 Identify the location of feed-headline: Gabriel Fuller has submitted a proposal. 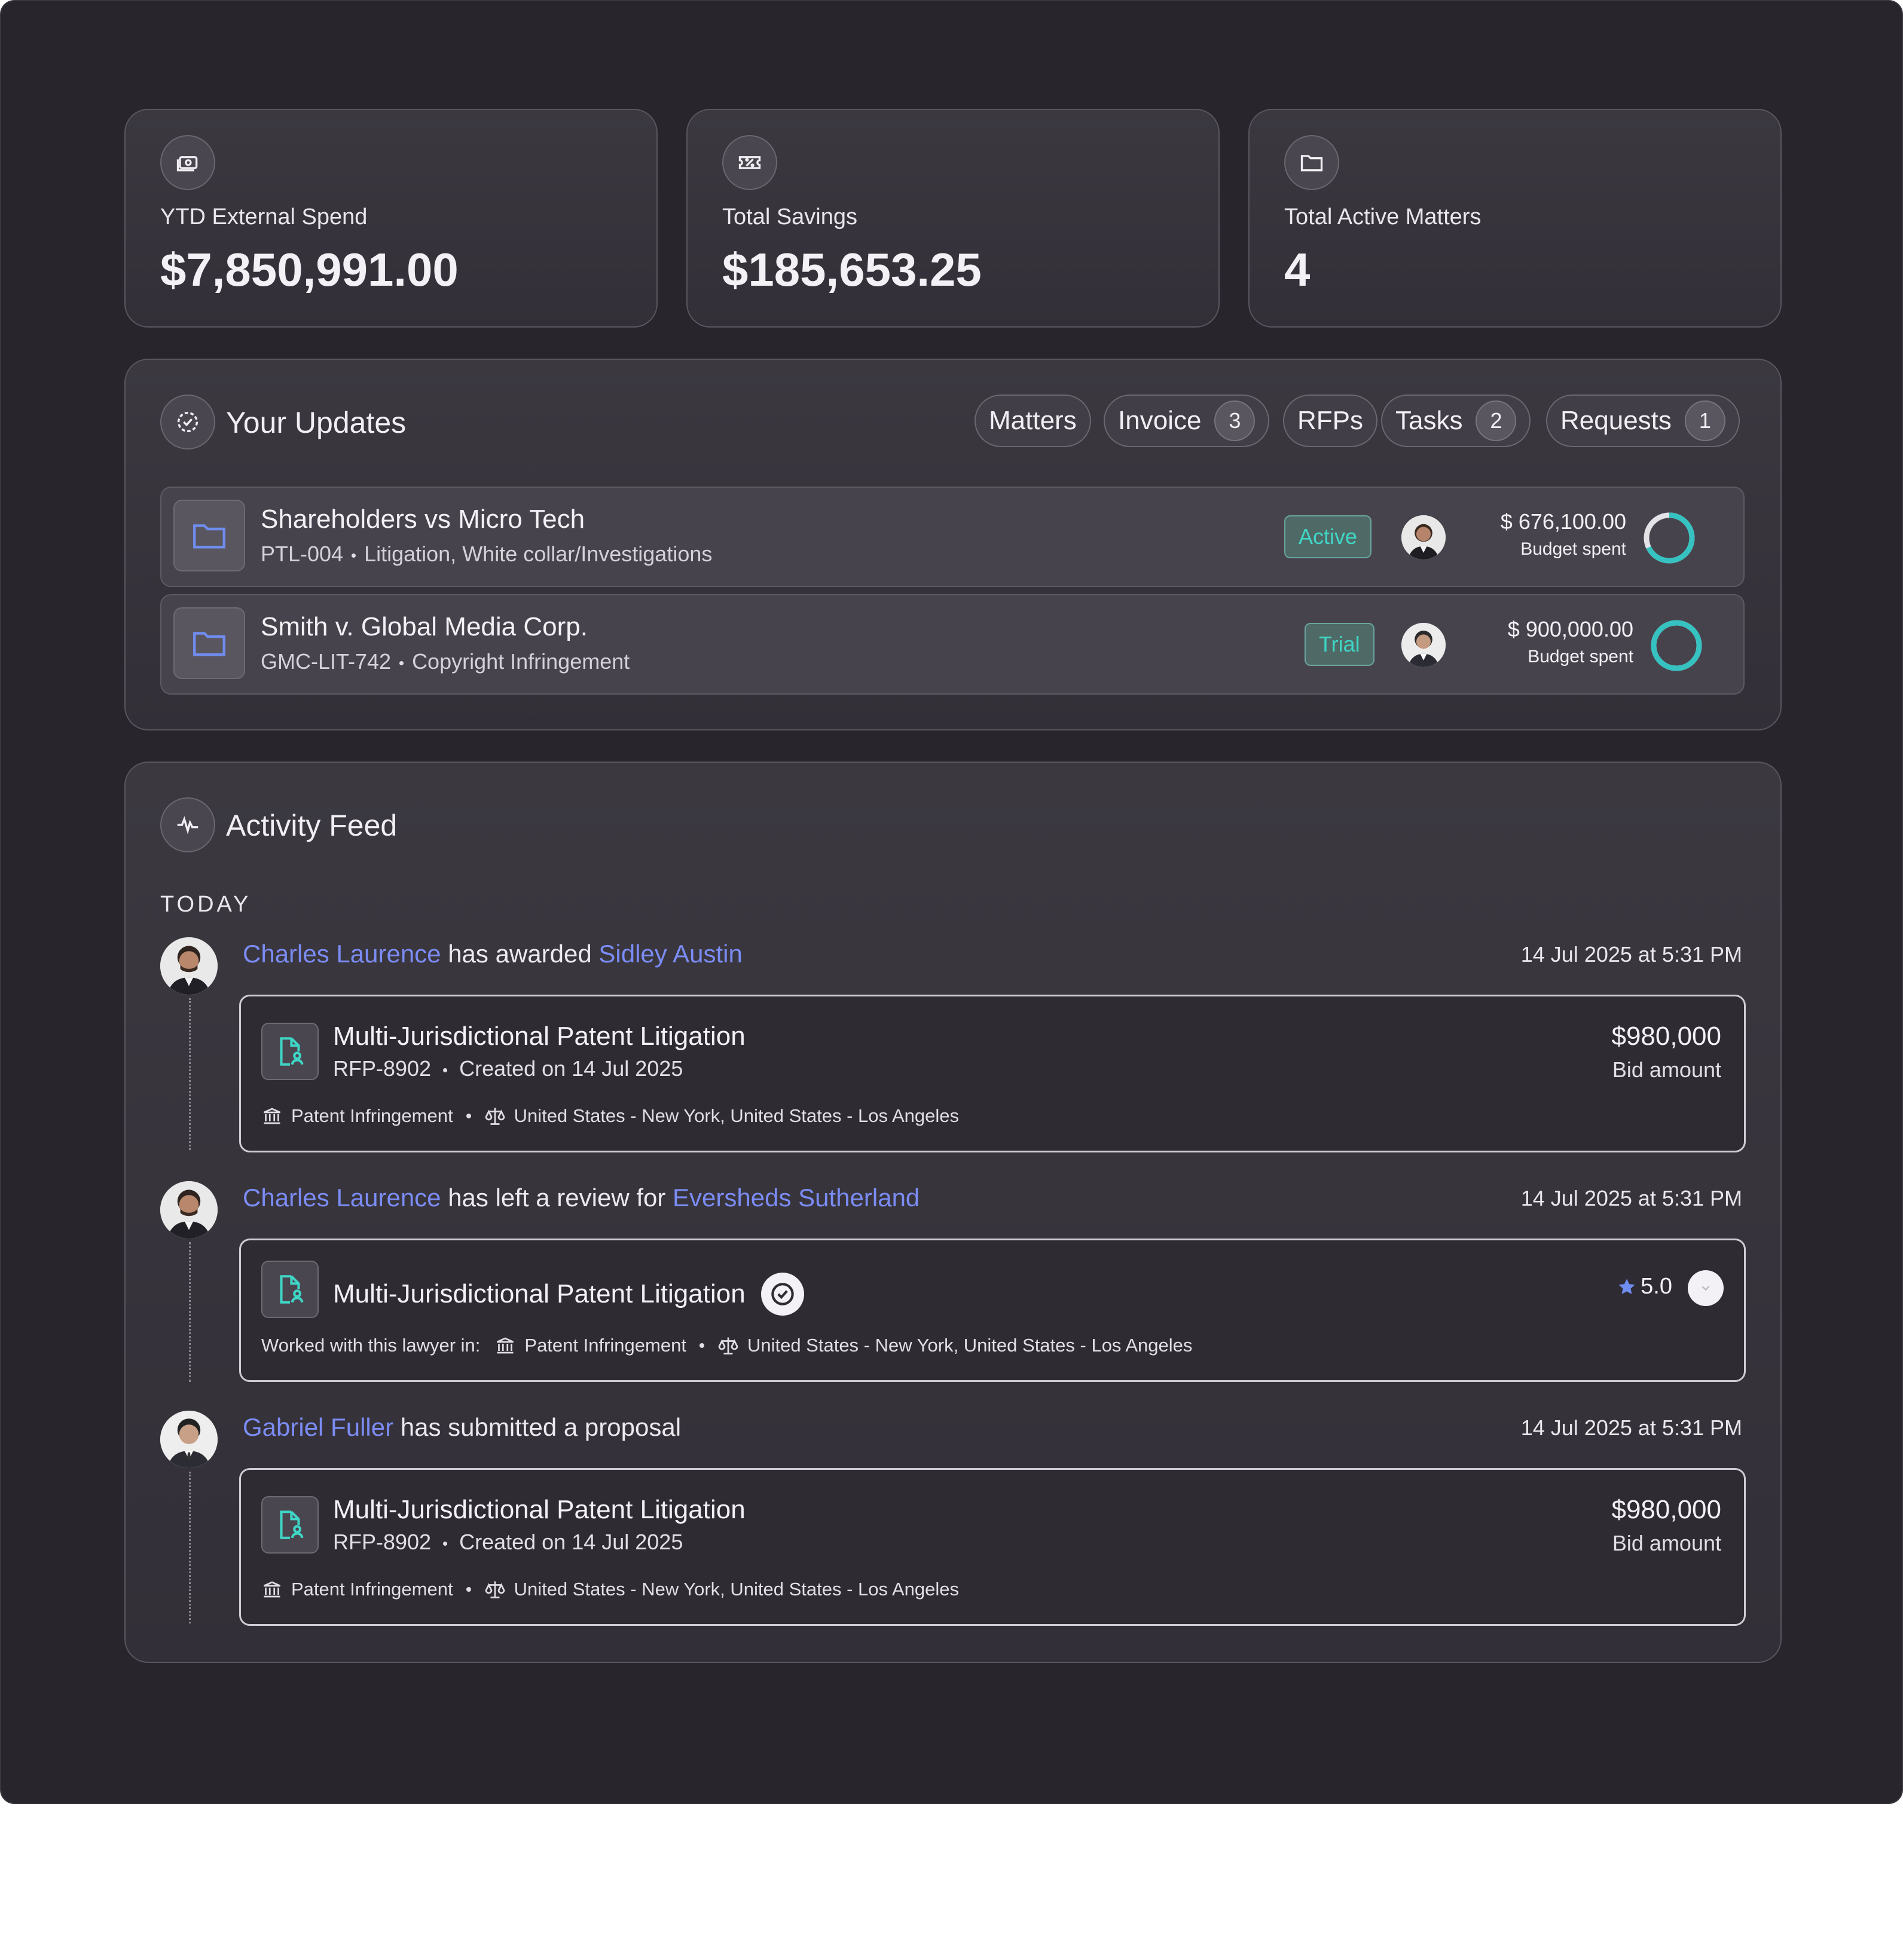
(462, 1427).